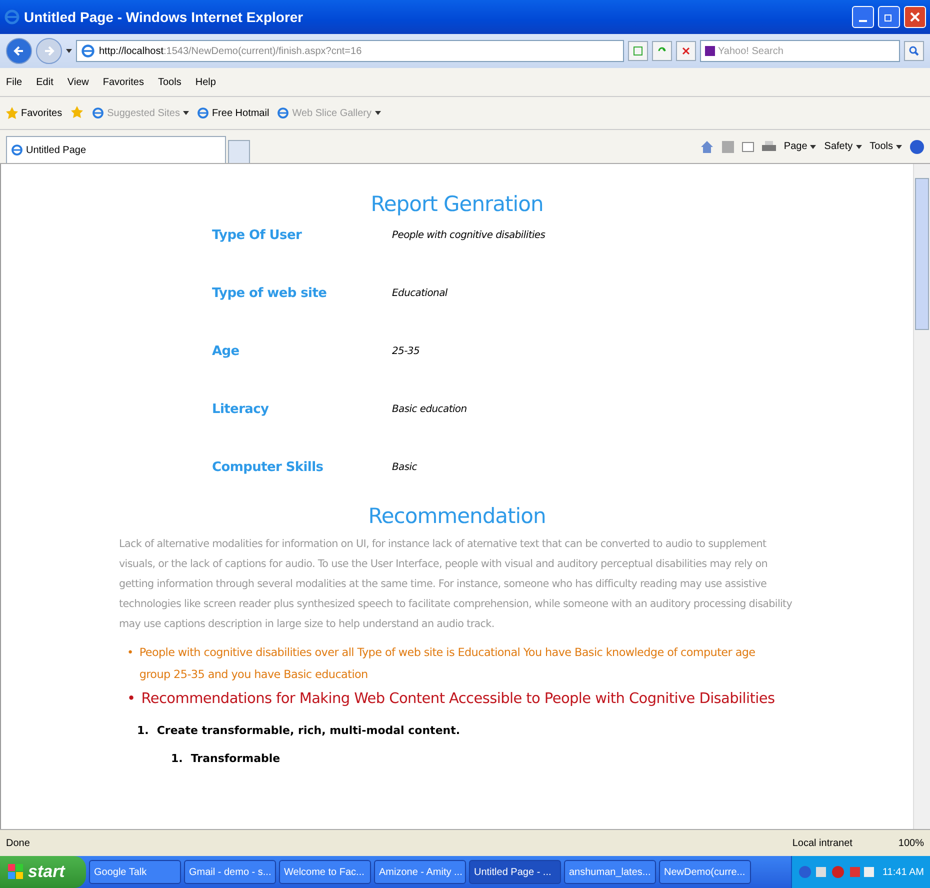 This screenshot has height=888, width=930. What do you see at coordinates (45, 82) in the screenshot?
I see `menu-item: Edit` at bounding box center [45, 82].